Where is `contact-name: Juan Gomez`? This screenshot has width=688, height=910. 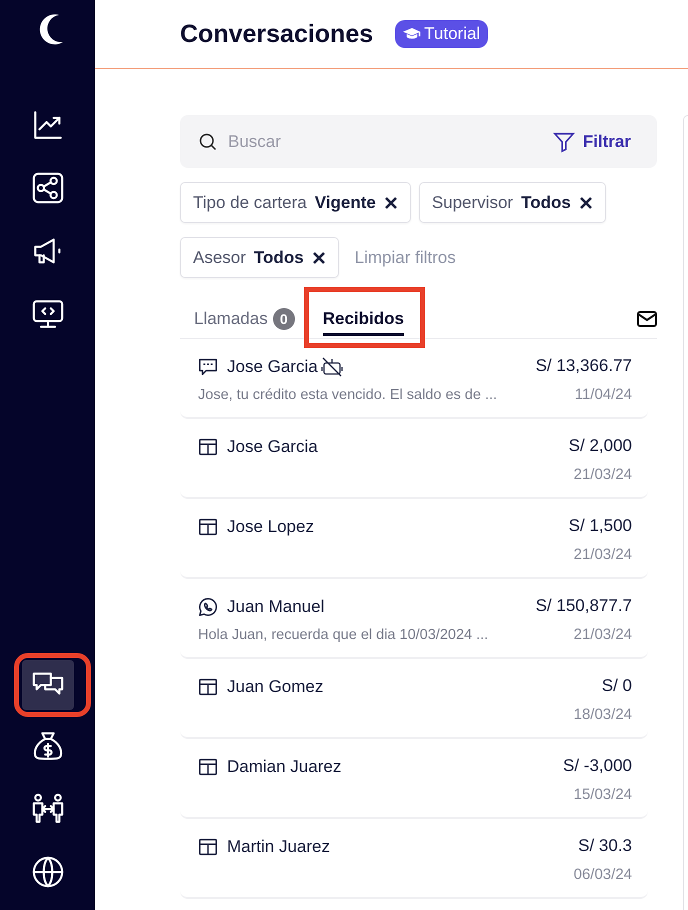 contact-name: Juan Gomez is located at coordinates (275, 687).